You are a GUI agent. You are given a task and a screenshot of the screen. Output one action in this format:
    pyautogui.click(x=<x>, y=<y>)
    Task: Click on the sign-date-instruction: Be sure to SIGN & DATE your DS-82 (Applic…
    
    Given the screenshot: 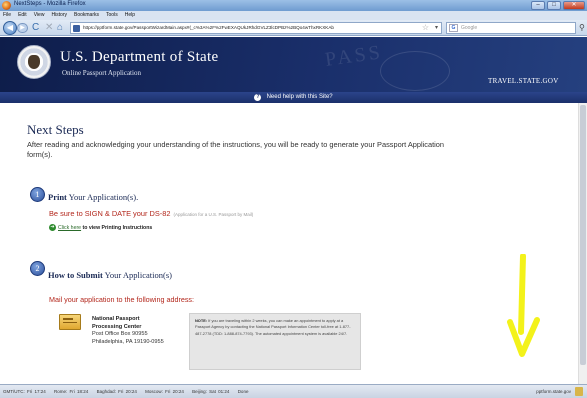 What is the action you would take?
    pyautogui.click(x=151, y=213)
    